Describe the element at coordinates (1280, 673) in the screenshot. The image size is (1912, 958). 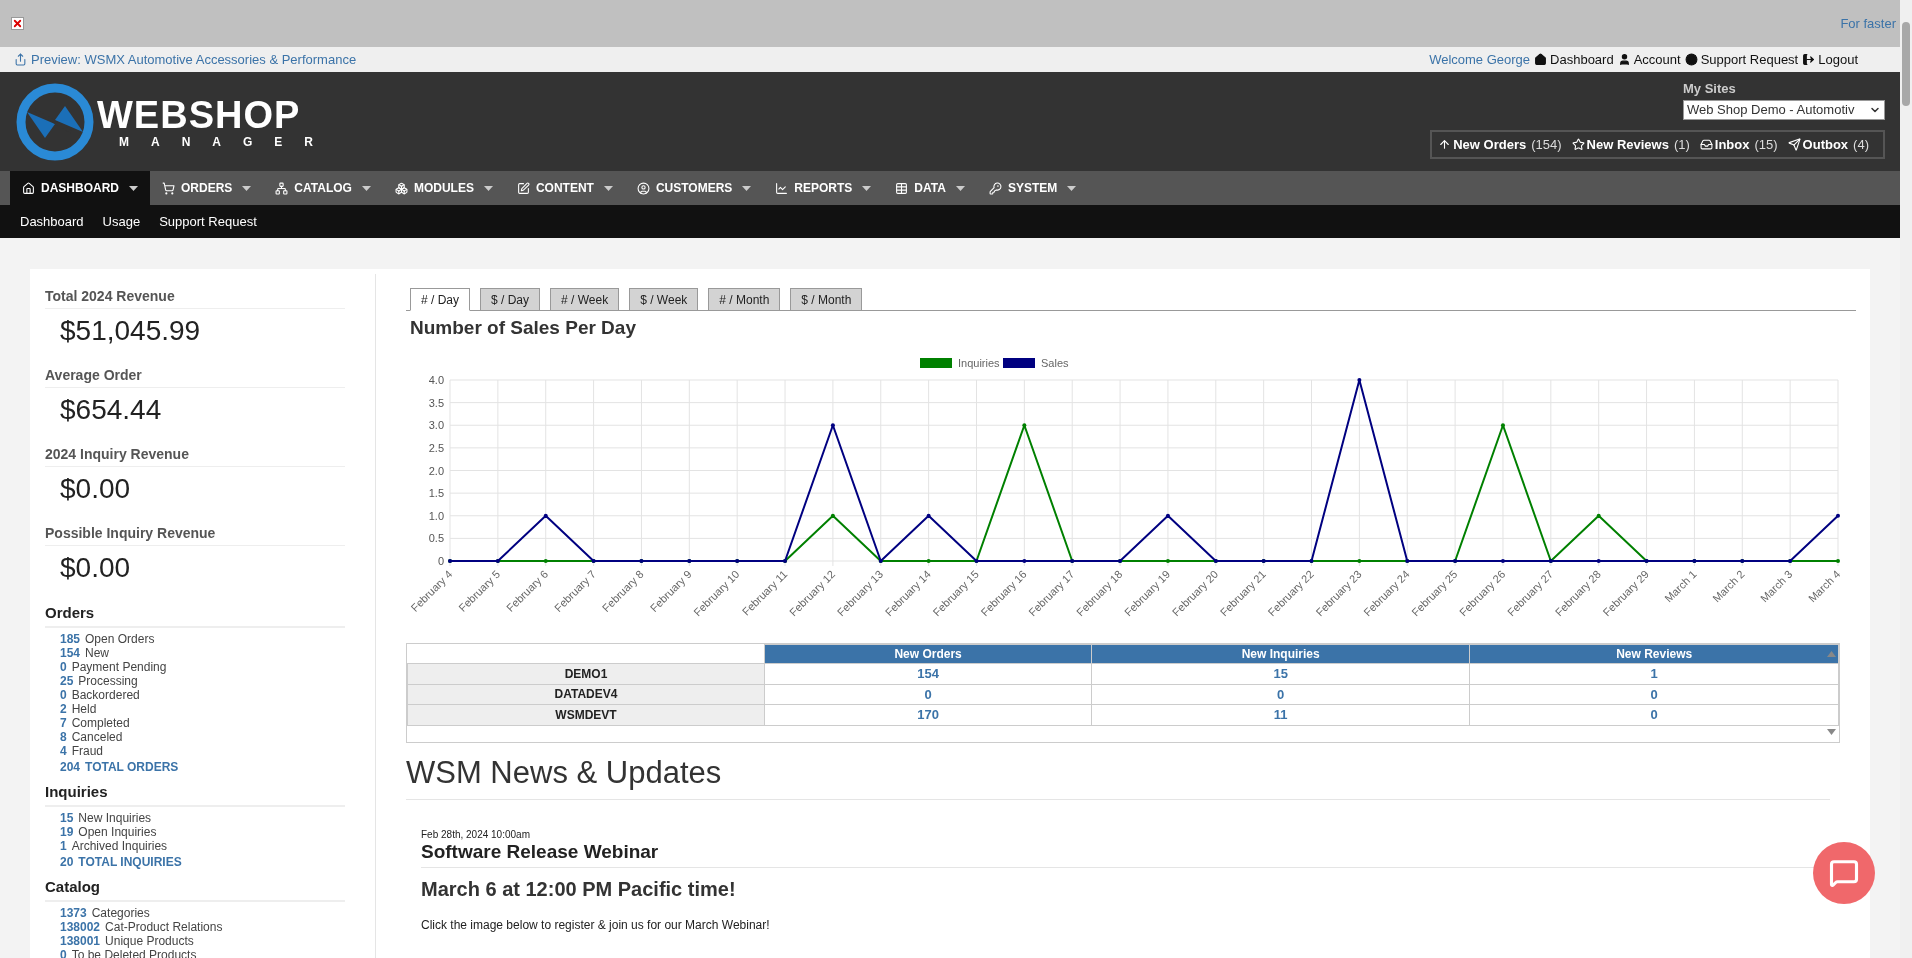
I see `value-cell: 15` at that location.